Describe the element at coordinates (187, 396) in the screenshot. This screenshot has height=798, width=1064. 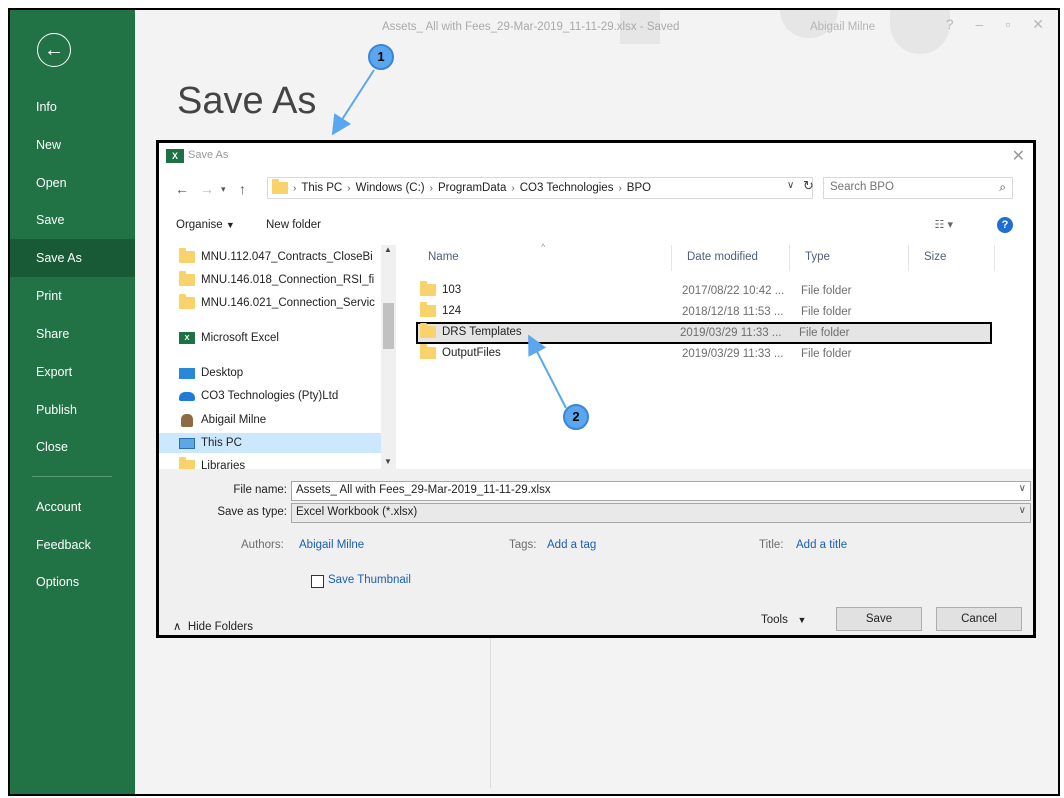
I see `onedrive-icon` at that location.